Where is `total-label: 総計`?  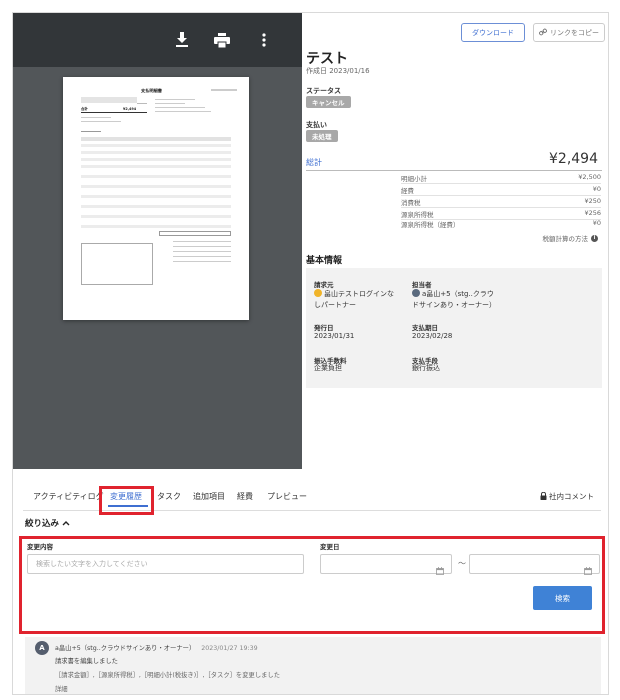
total-label: 総計 is located at coordinates (314, 162).